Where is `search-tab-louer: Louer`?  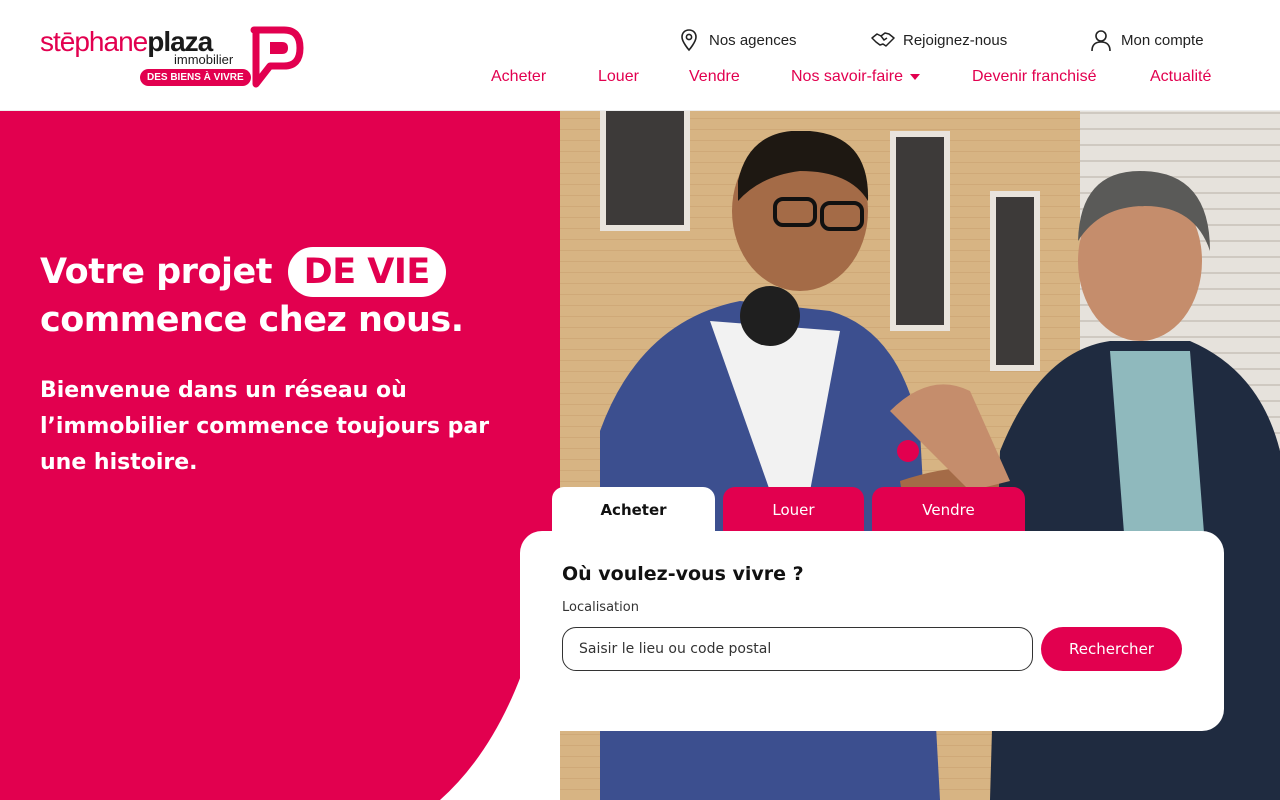
search-tab-louer: Louer is located at coordinates (793, 509).